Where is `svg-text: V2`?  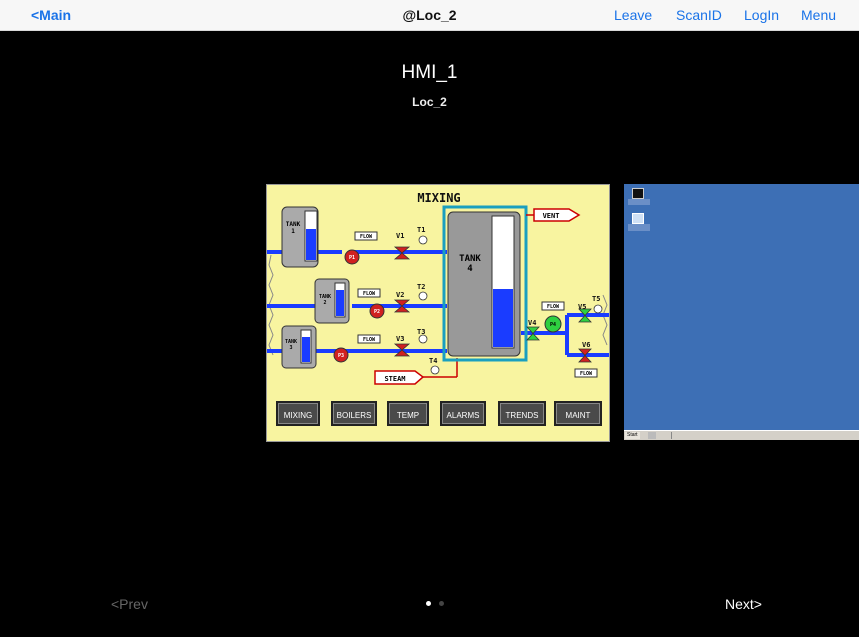
svg-text: V2 is located at coordinates (400, 295).